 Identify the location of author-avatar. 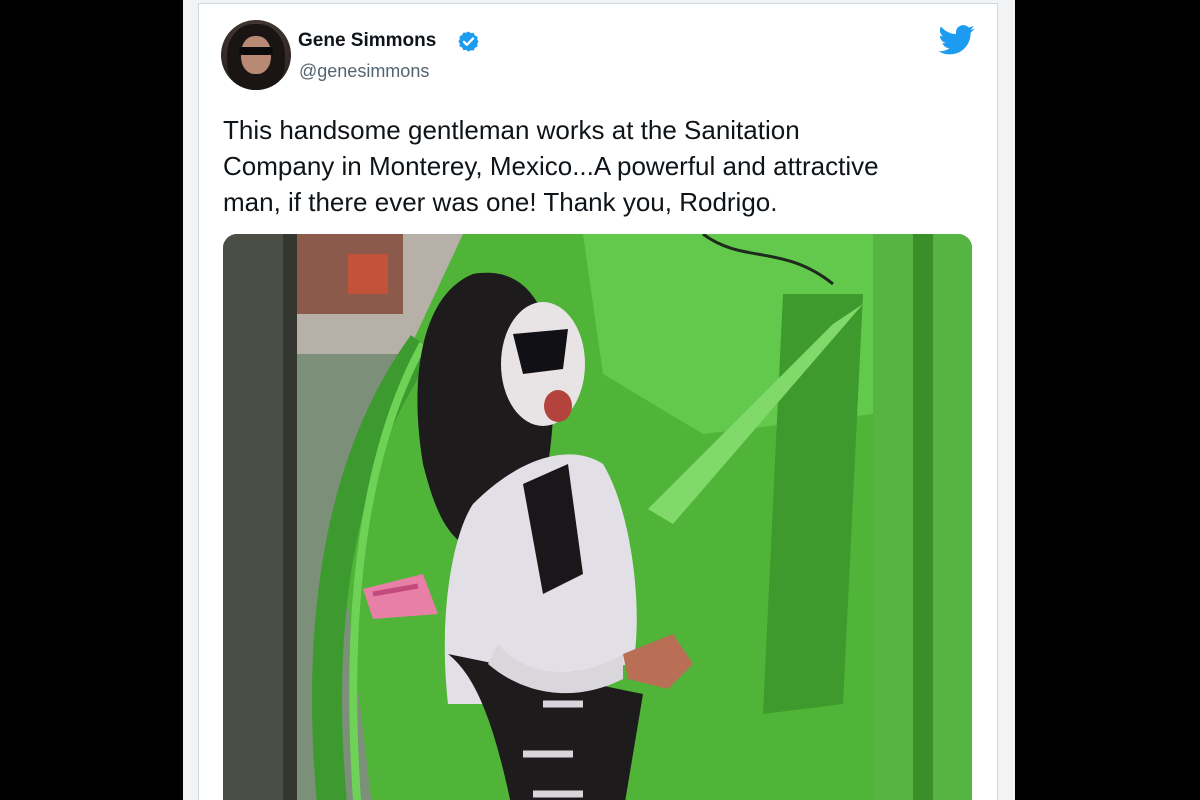
(256, 55).